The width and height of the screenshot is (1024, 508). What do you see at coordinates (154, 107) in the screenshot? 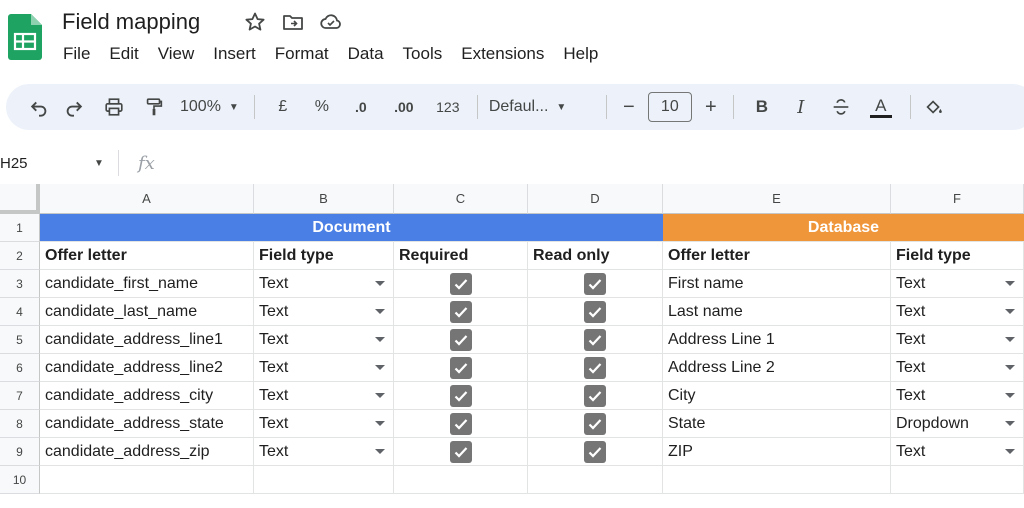
I see `paint-format-icon` at bounding box center [154, 107].